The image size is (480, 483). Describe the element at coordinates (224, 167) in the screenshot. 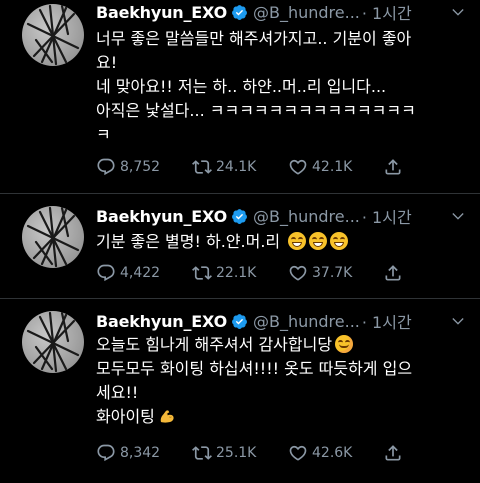

I see `retweet-button: 24.1K` at that location.